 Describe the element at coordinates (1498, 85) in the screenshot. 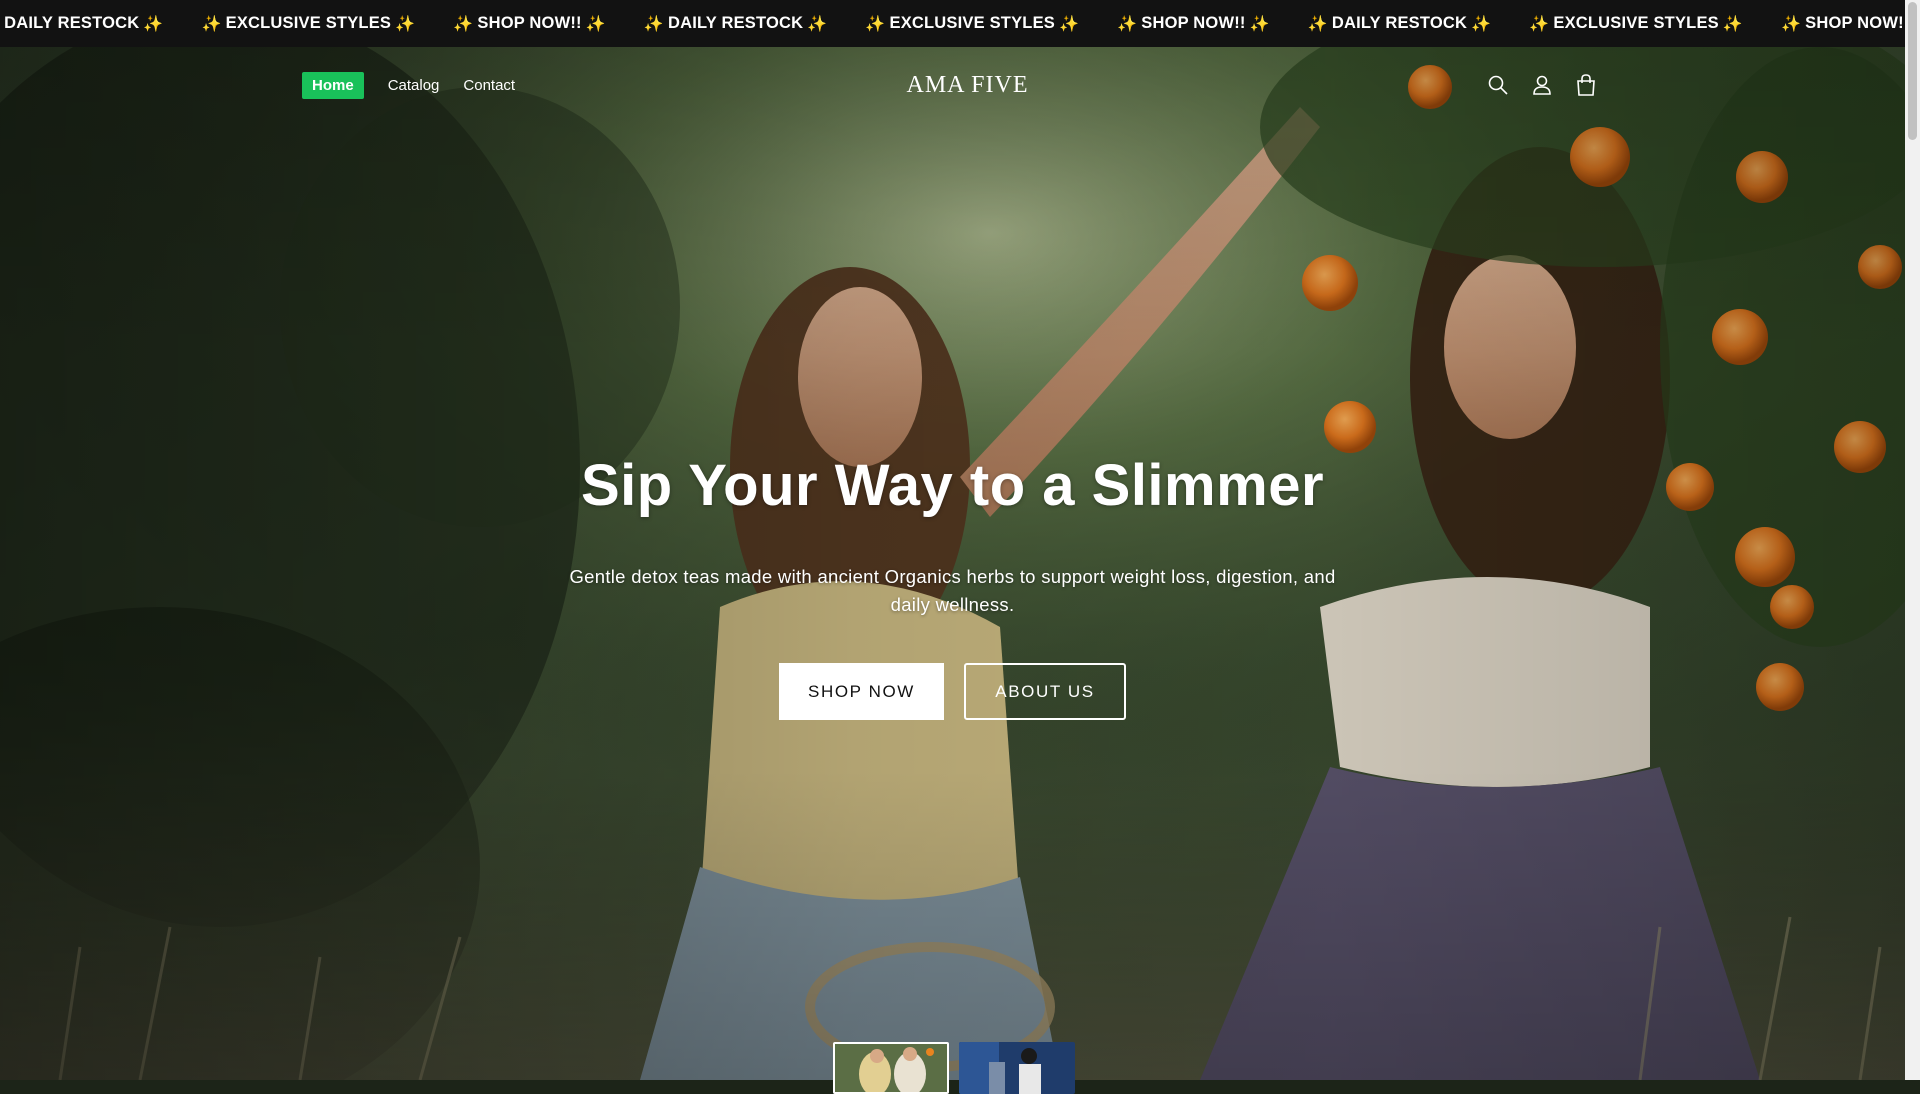

I see `search-icon` at that location.